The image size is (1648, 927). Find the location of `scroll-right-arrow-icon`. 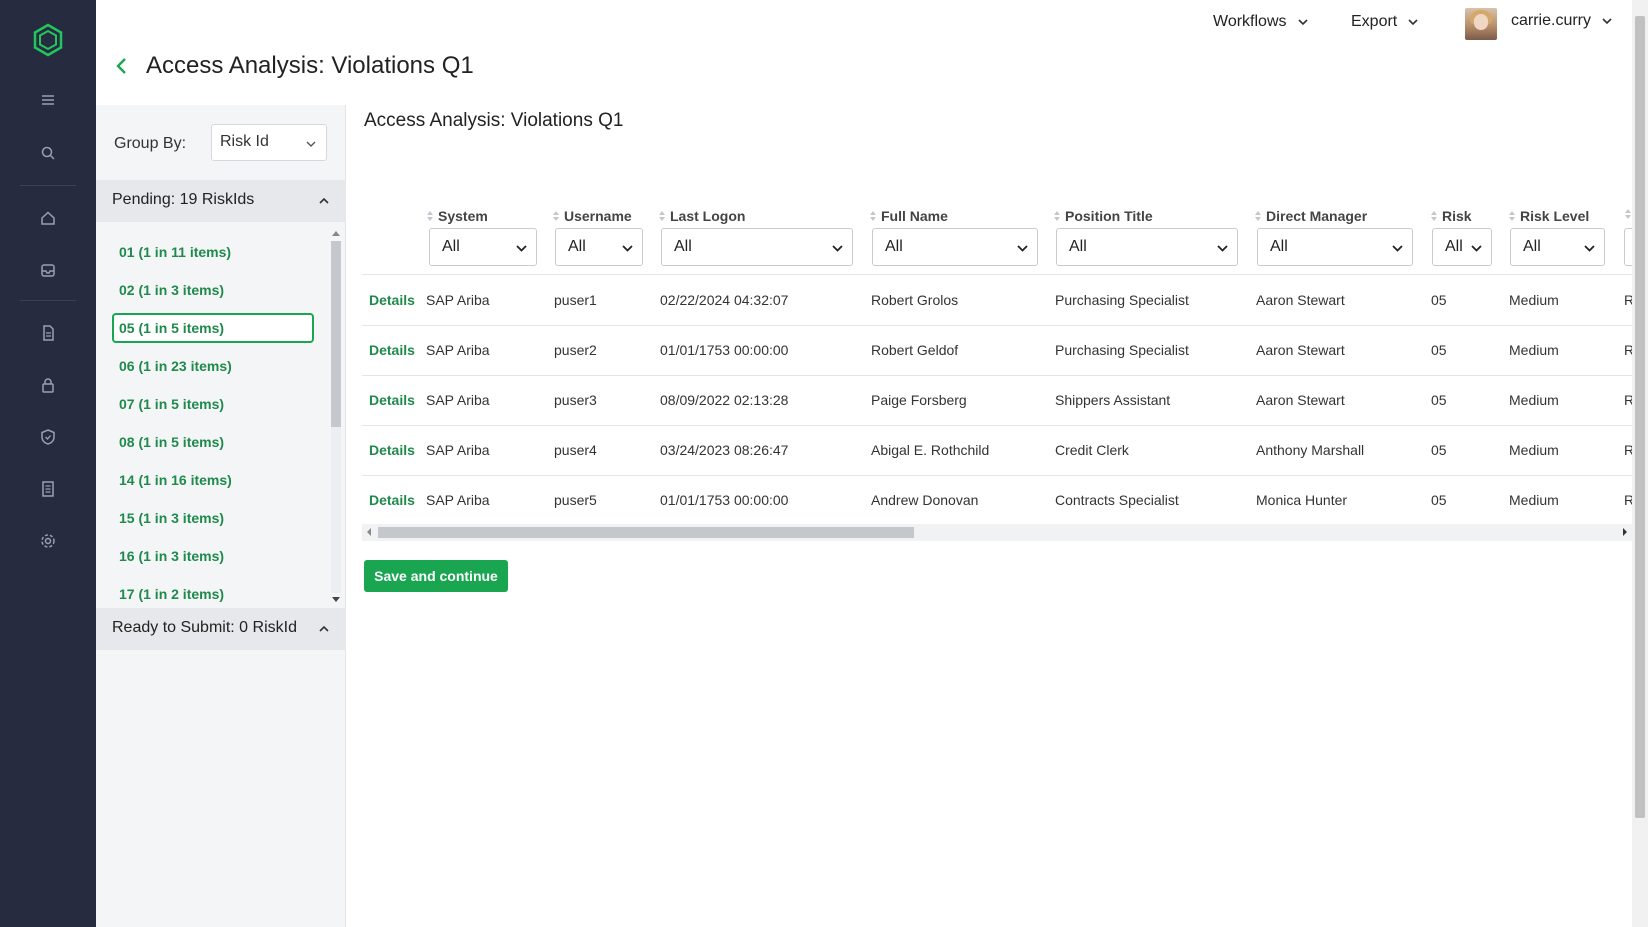

scroll-right-arrow-icon is located at coordinates (1625, 532).